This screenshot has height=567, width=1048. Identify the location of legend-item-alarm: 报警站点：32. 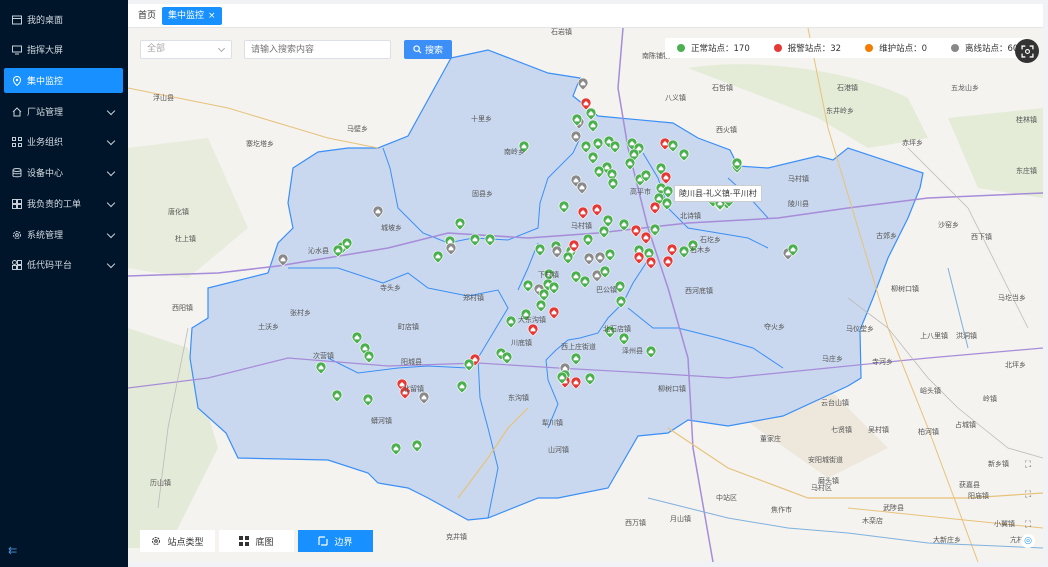
(807, 48).